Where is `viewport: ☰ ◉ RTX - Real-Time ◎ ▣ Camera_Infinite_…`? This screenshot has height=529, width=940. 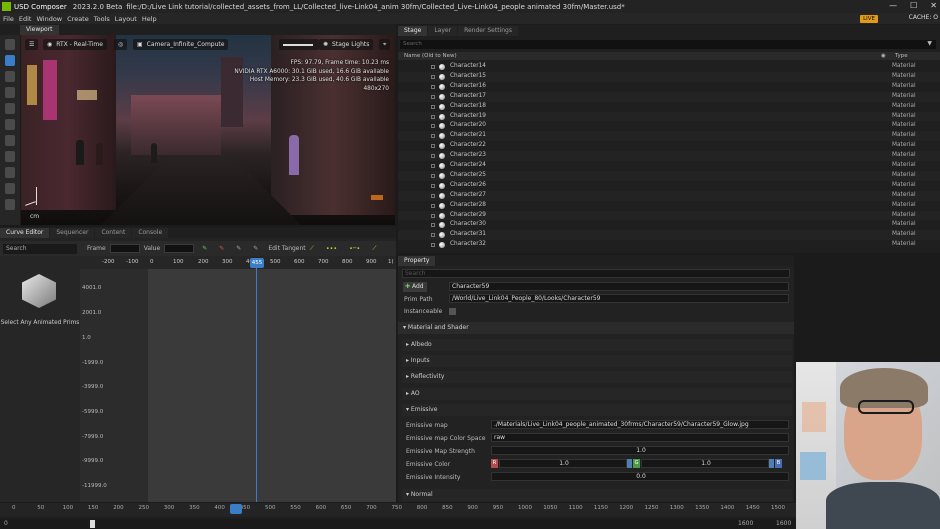 viewport: ☰ ◉ RTX - Real-Time ◎ ▣ Camera_Infinite_… is located at coordinates (208, 130).